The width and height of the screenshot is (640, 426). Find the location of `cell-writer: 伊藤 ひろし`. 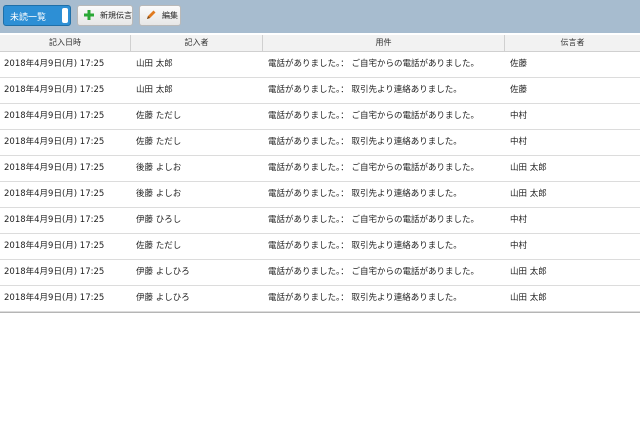

cell-writer: 伊藤 ひろし is located at coordinates (159, 220).